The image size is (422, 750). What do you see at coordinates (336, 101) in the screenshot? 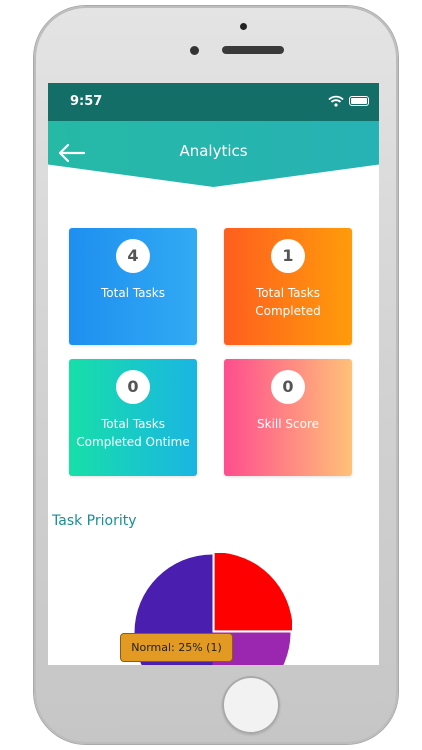
I see `wifi-icon` at bounding box center [336, 101].